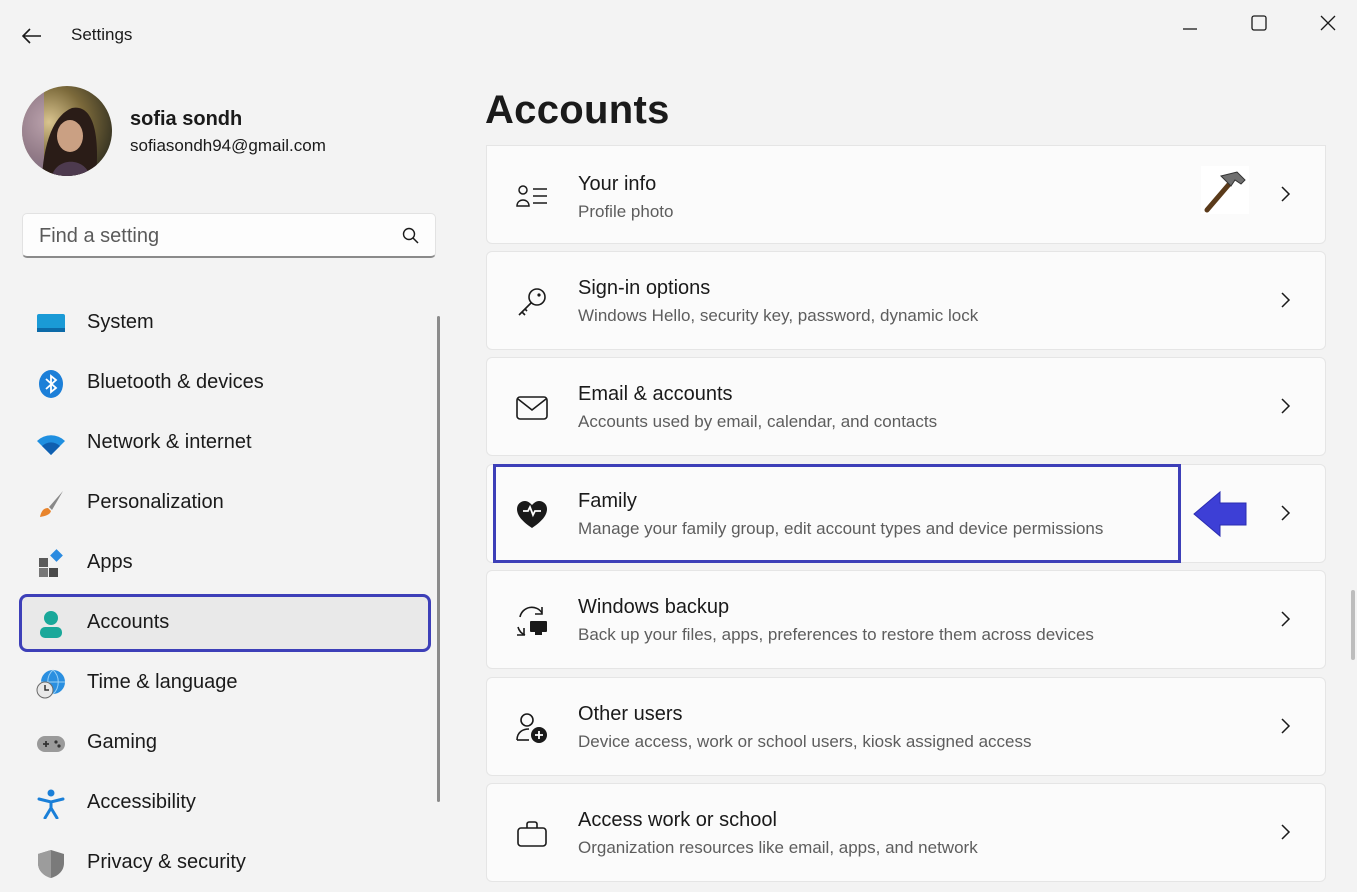 Image resolution: width=1357 pixels, height=892 pixels. Describe the element at coordinates (532, 834) in the screenshot. I see `briefcase-icon` at that location.